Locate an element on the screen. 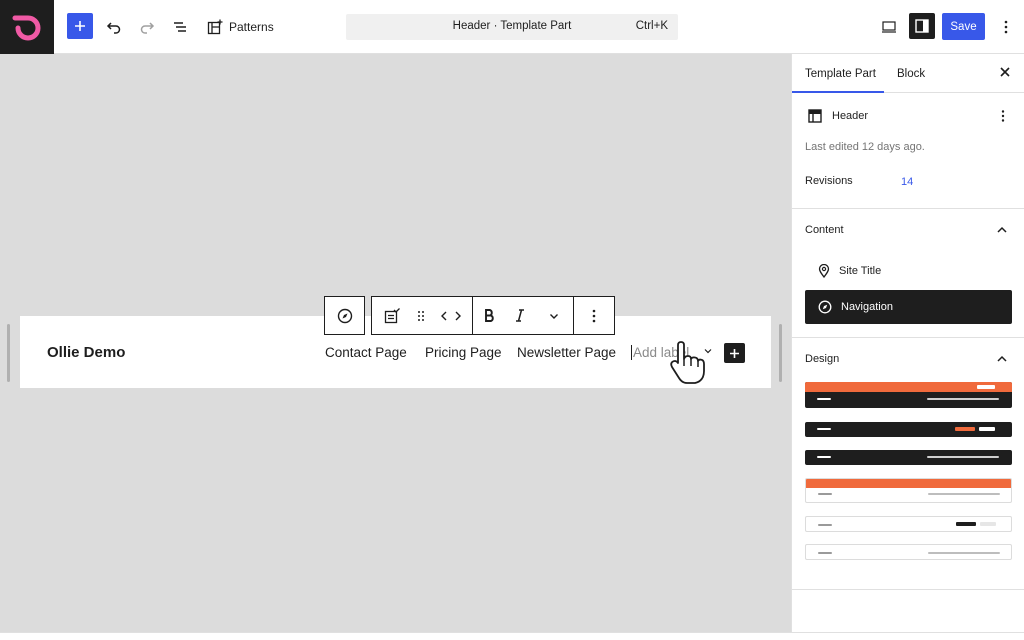  settings-panel-toggle is located at coordinates (922, 26).